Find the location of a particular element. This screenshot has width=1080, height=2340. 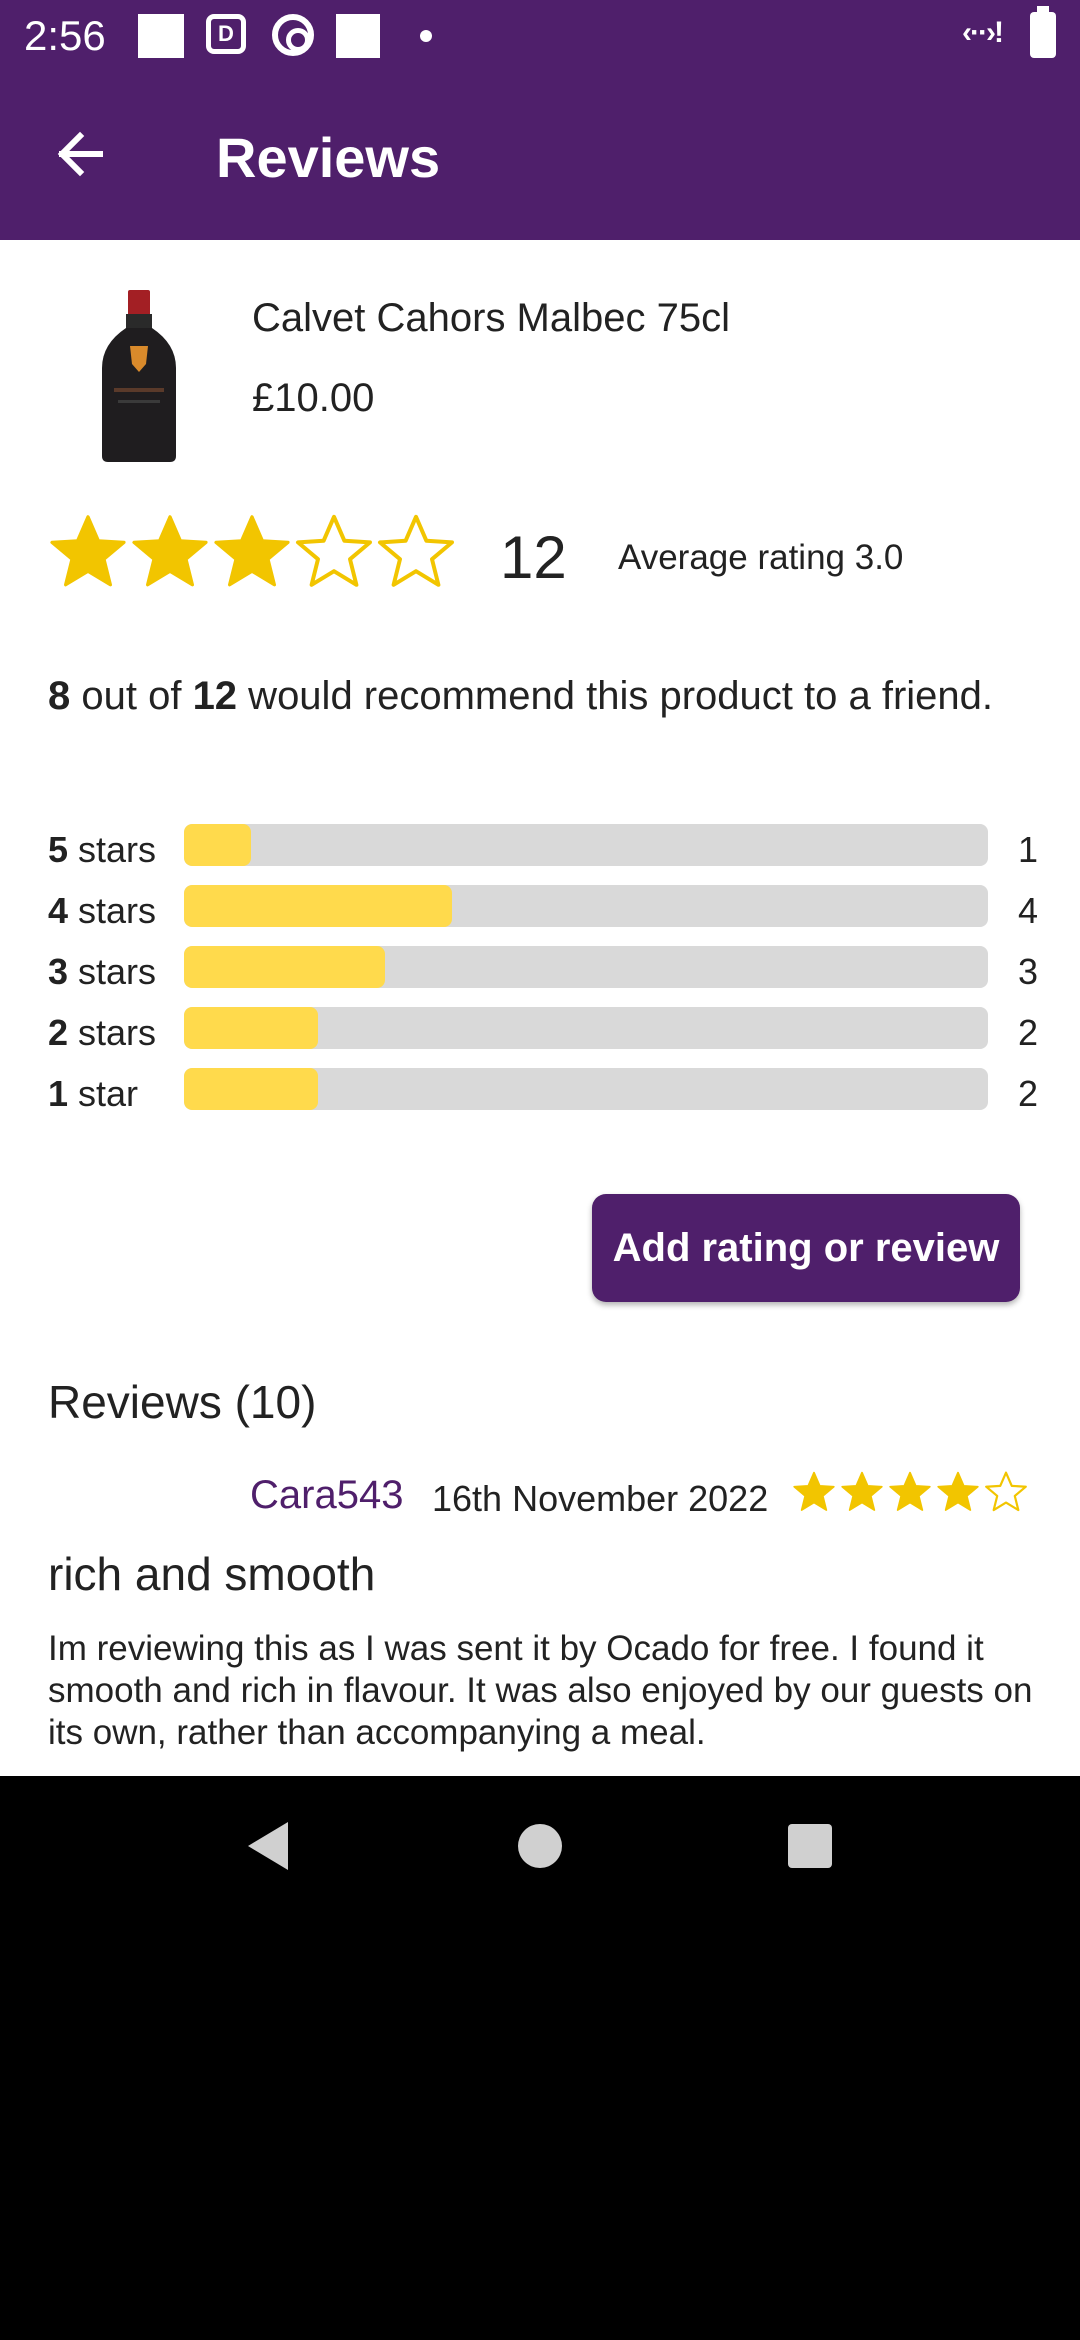

distribution-count: 4 is located at coordinates (1027, 910).